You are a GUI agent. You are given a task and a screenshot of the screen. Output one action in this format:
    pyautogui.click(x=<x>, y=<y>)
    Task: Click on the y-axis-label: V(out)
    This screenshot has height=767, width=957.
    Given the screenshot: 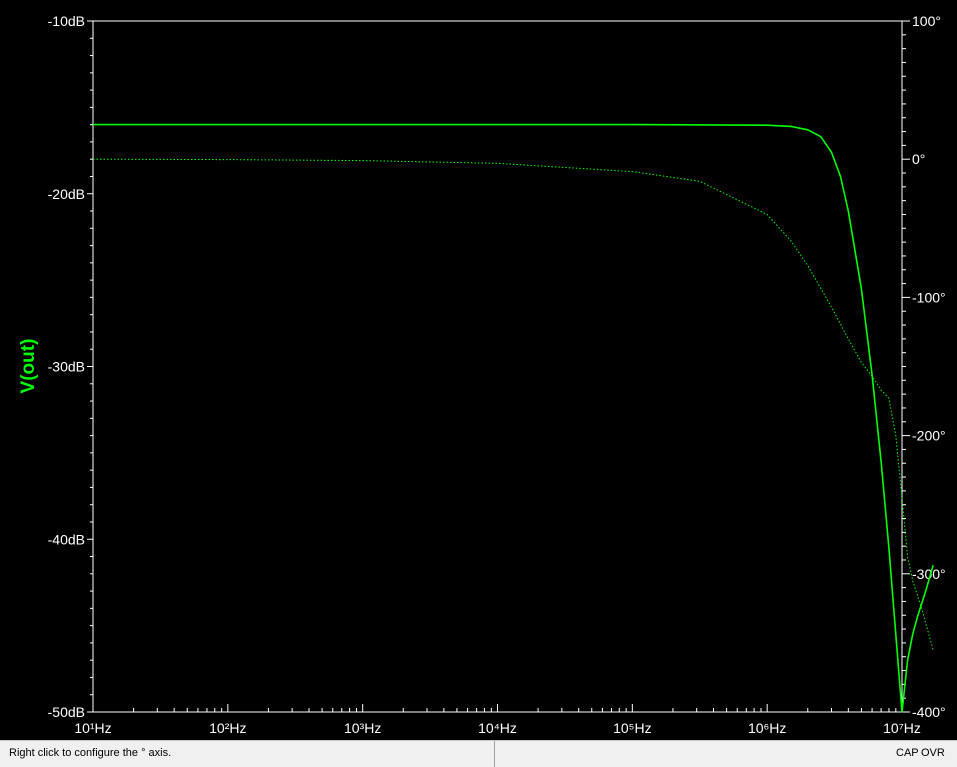 What is the action you would take?
    pyautogui.click(x=28, y=366)
    